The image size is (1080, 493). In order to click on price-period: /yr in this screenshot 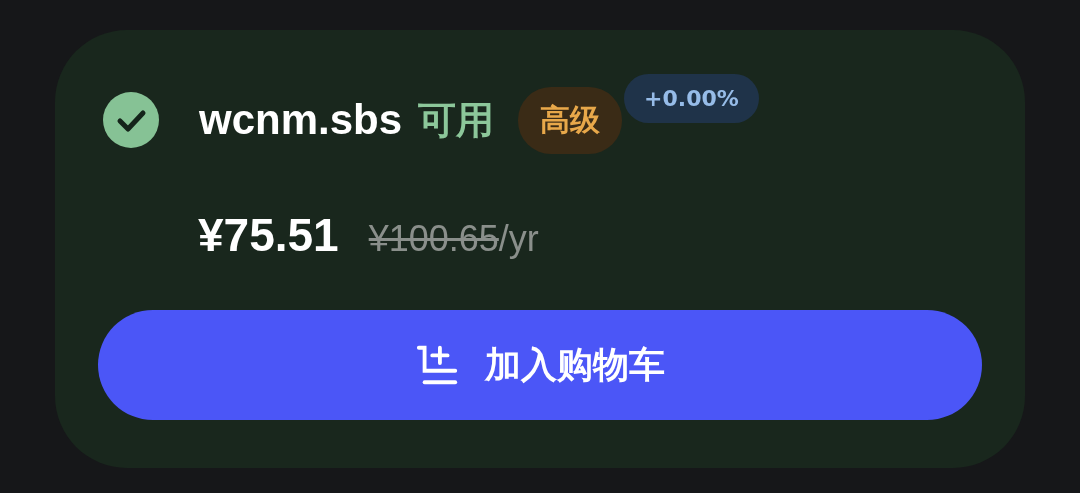, I will do `click(518, 239)`.